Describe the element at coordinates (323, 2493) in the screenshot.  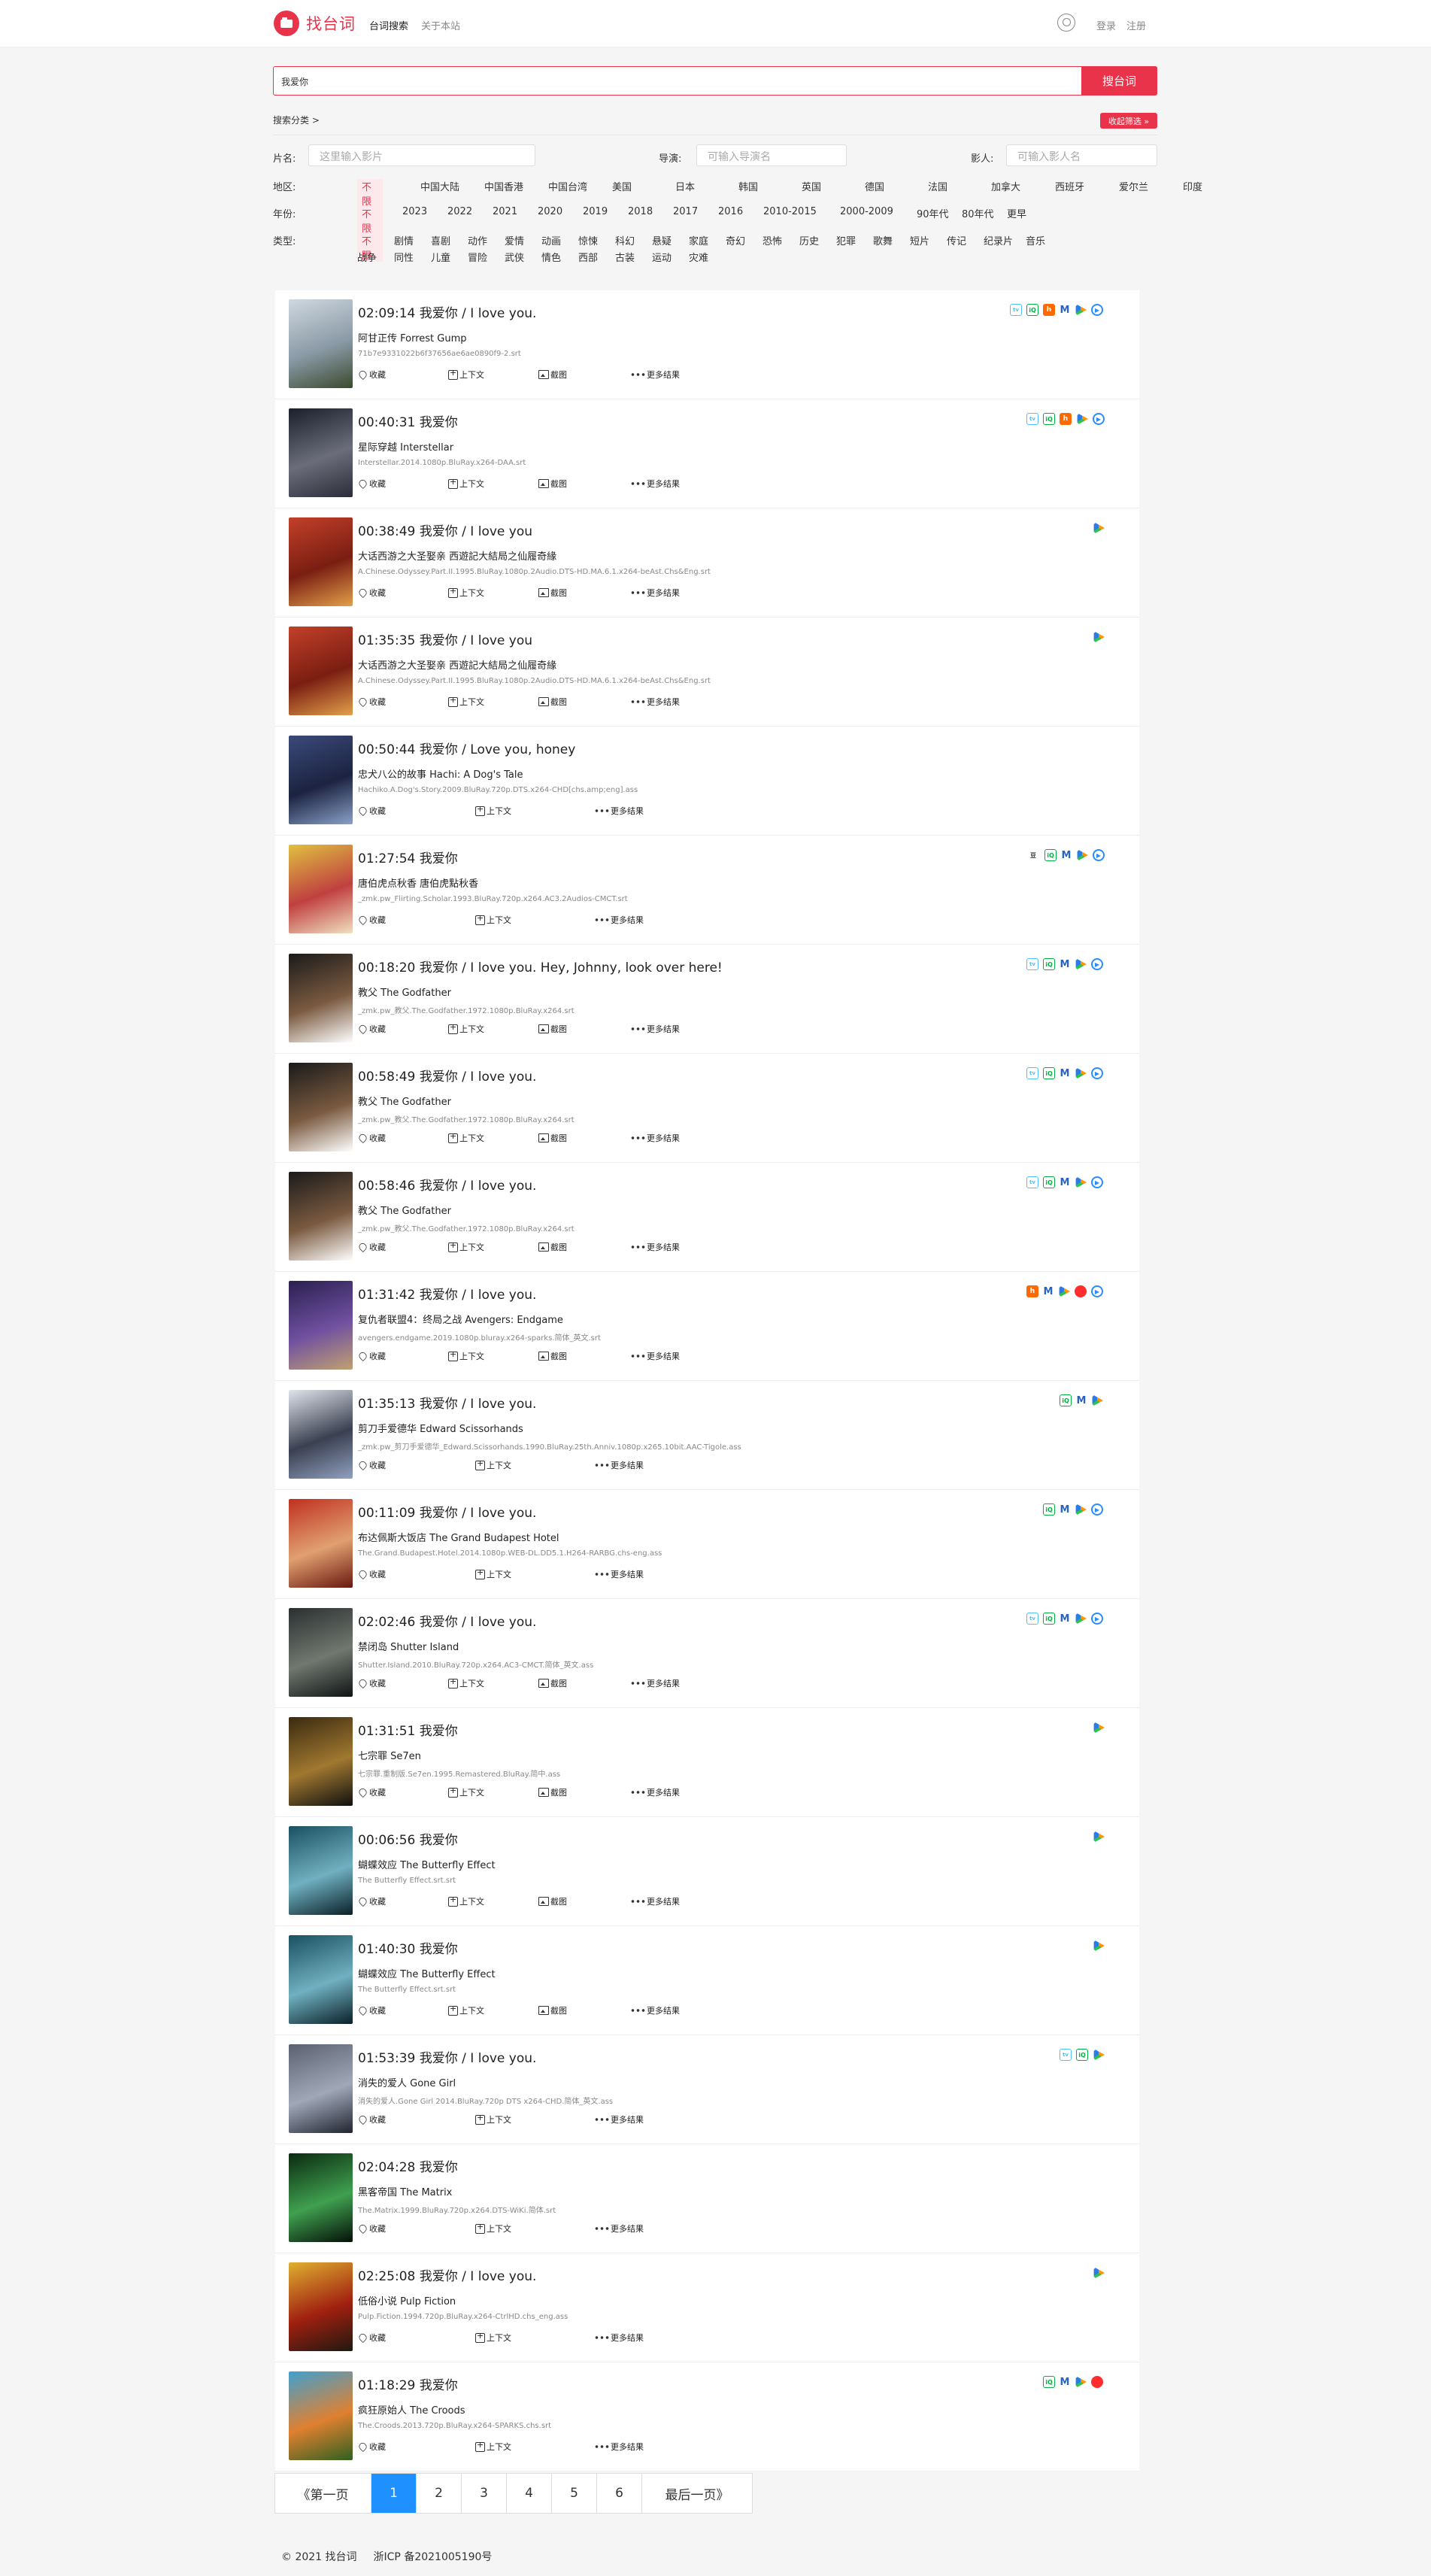
I see `first-page-button: 《第一页` at that location.